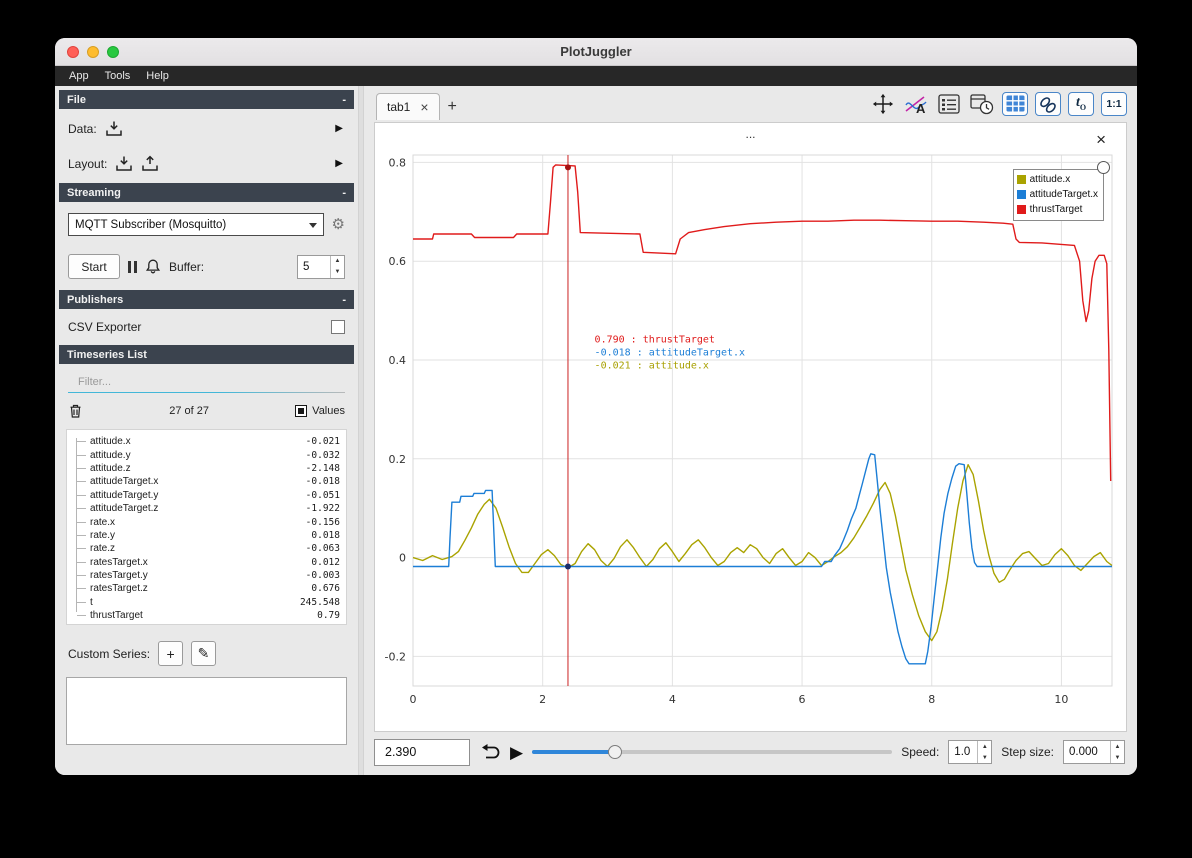 This screenshot has width=1192, height=858. What do you see at coordinates (114, 128) in the screenshot?
I see `load-data-icon` at bounding box center [114, 128].